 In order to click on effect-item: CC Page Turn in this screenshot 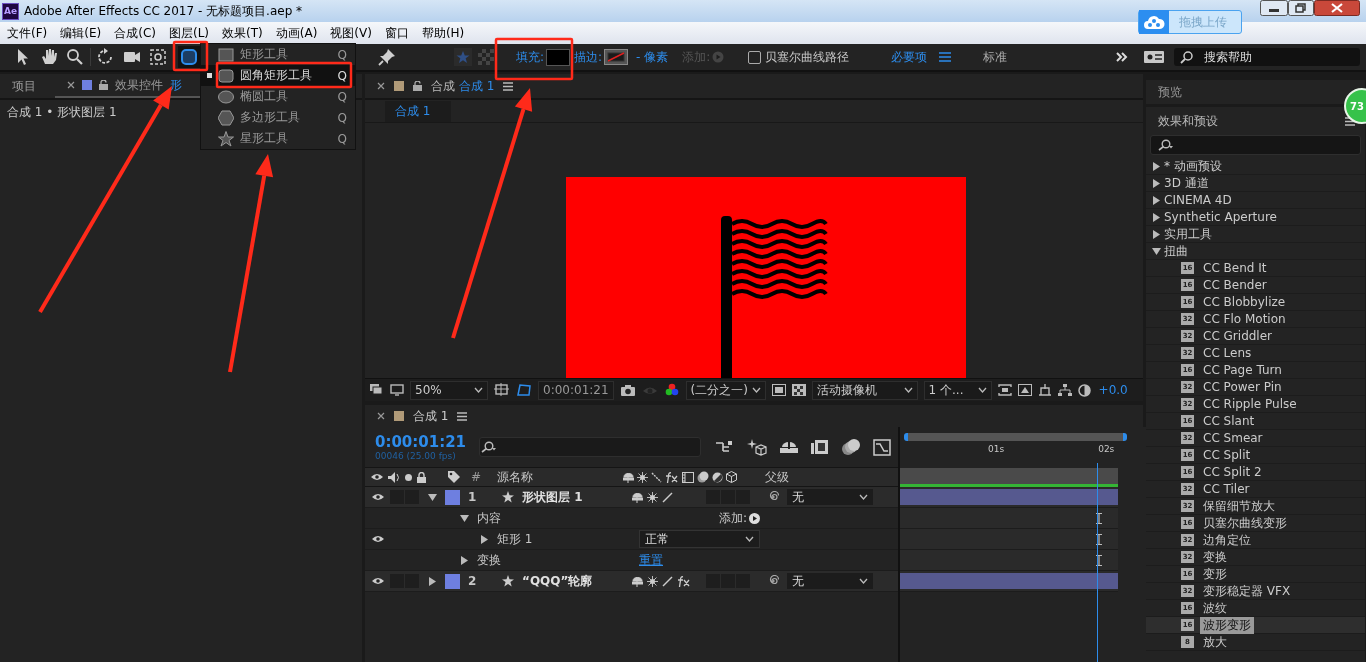, I will do `click(1242, 370)`.